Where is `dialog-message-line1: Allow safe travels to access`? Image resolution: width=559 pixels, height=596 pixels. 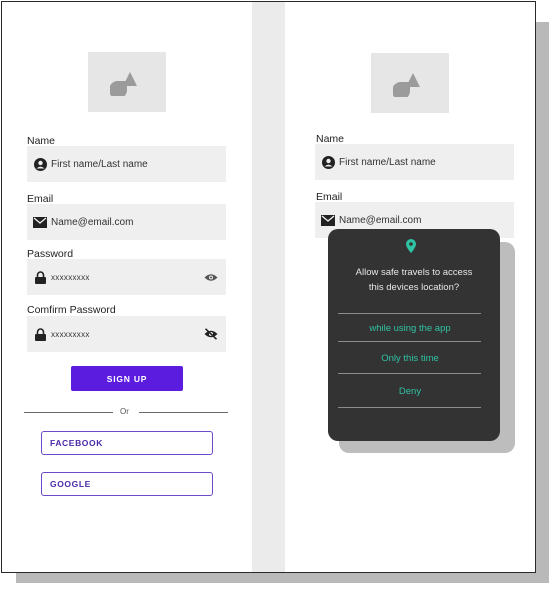
dialog-message-line1: Allow safe travels to access is located at coordinates (414, 272).